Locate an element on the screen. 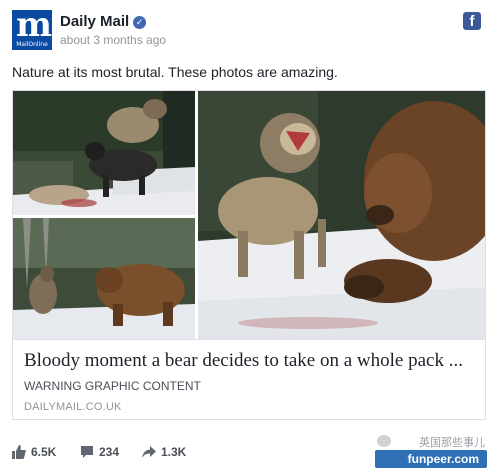  watermark-site: funpeer.com is located at coordinates (443, 459).